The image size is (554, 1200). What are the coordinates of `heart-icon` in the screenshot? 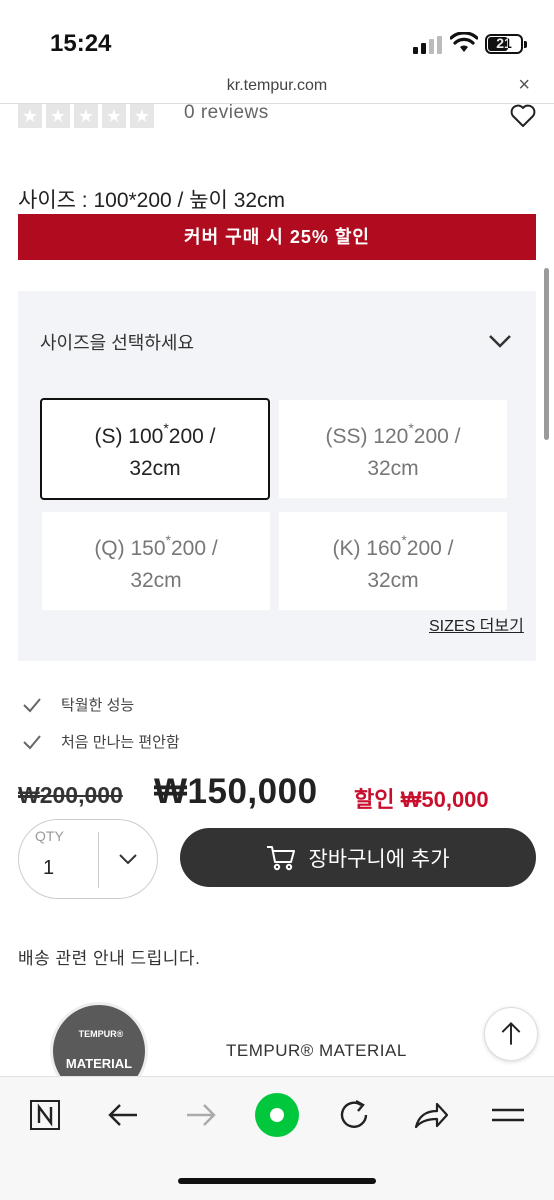 It's located at (523, 116).